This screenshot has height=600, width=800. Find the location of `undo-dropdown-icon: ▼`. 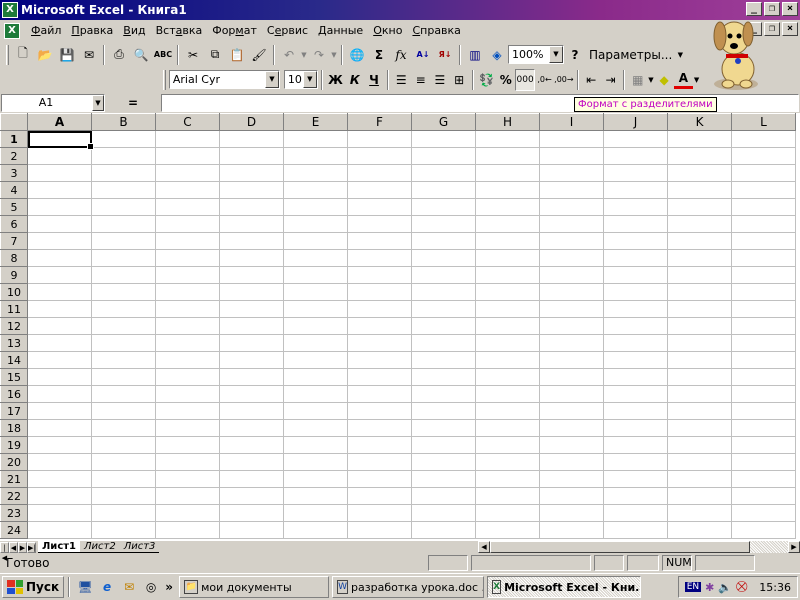

undo-dropdown-icon: ▼ is located at coordinates (304, 55).